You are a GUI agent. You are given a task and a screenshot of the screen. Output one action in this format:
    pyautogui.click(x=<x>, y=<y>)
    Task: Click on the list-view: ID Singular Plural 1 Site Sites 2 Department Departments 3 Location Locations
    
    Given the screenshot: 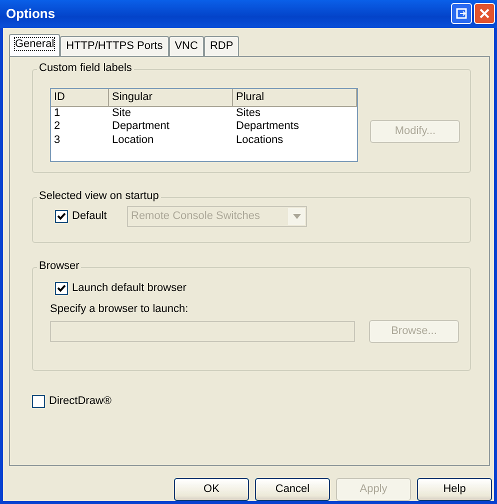 What is the action you would take?
    pyautogui.click(x=204, y=125)
    